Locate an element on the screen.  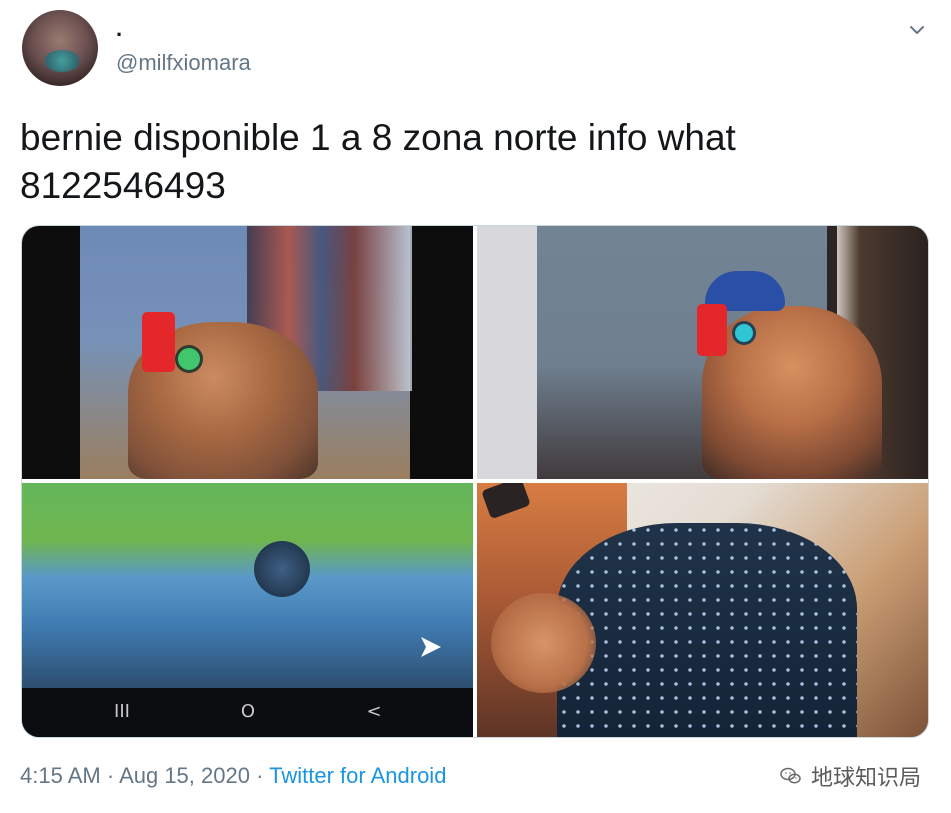
home-icon: O is located at coordinates (248, 712).